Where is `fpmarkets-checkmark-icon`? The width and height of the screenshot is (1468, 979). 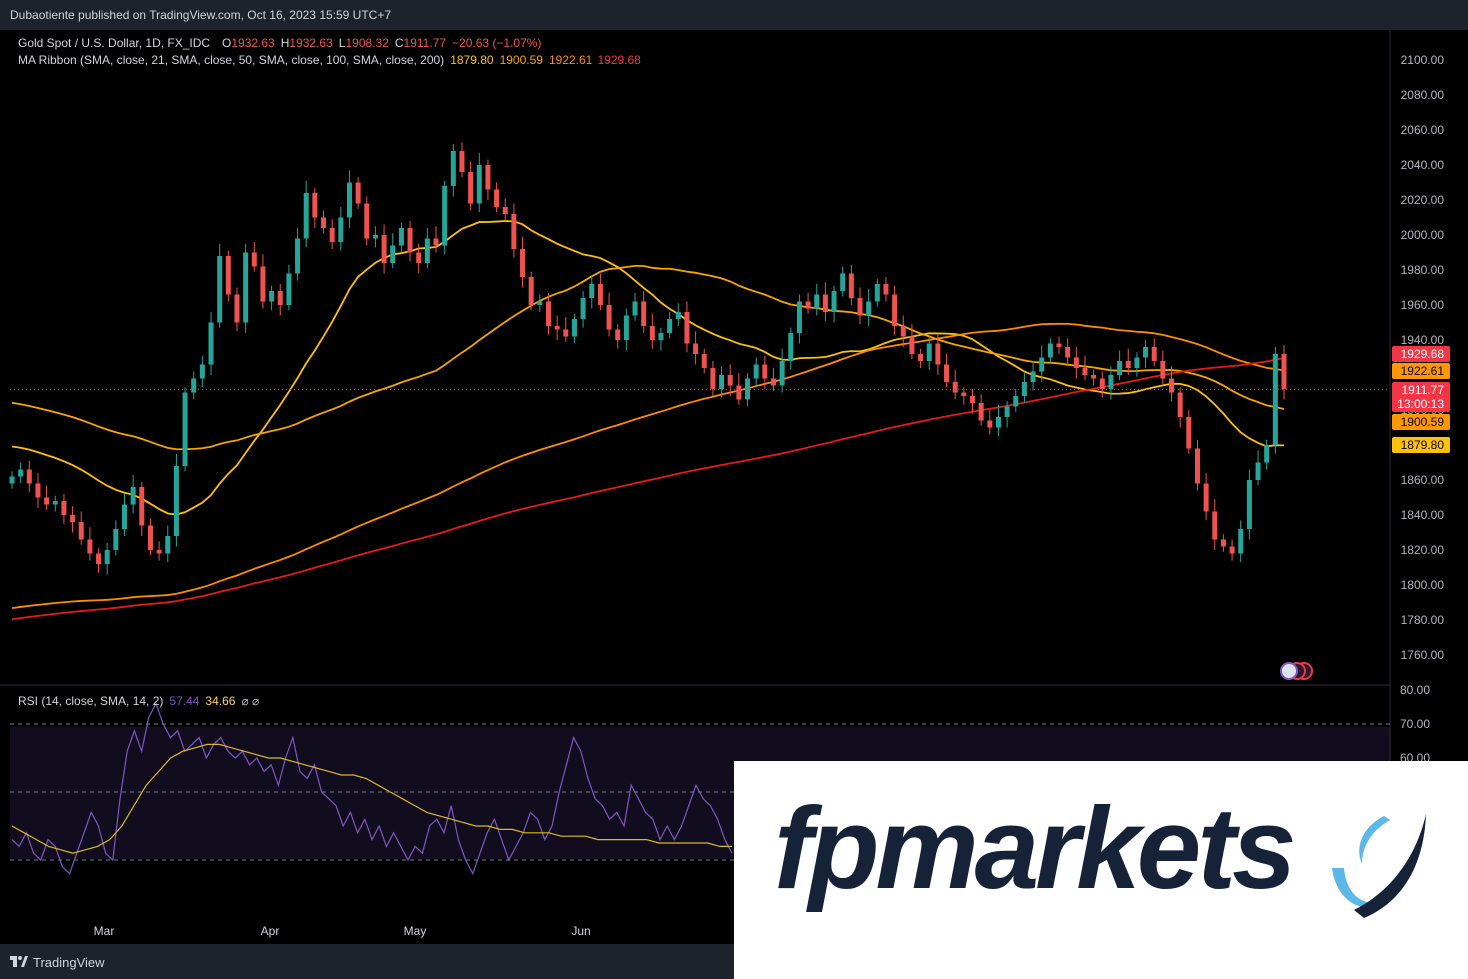 fpmarkets-checkmark-icon is located at coordinates (1379, 866).